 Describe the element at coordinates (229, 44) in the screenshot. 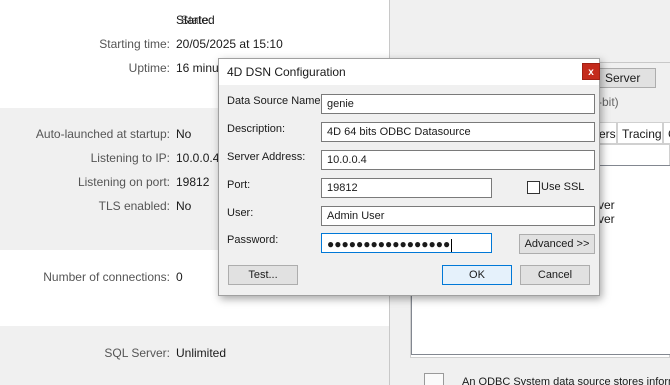

I see `starting-time-value: 20/05/2025 at 15:10` at that location.